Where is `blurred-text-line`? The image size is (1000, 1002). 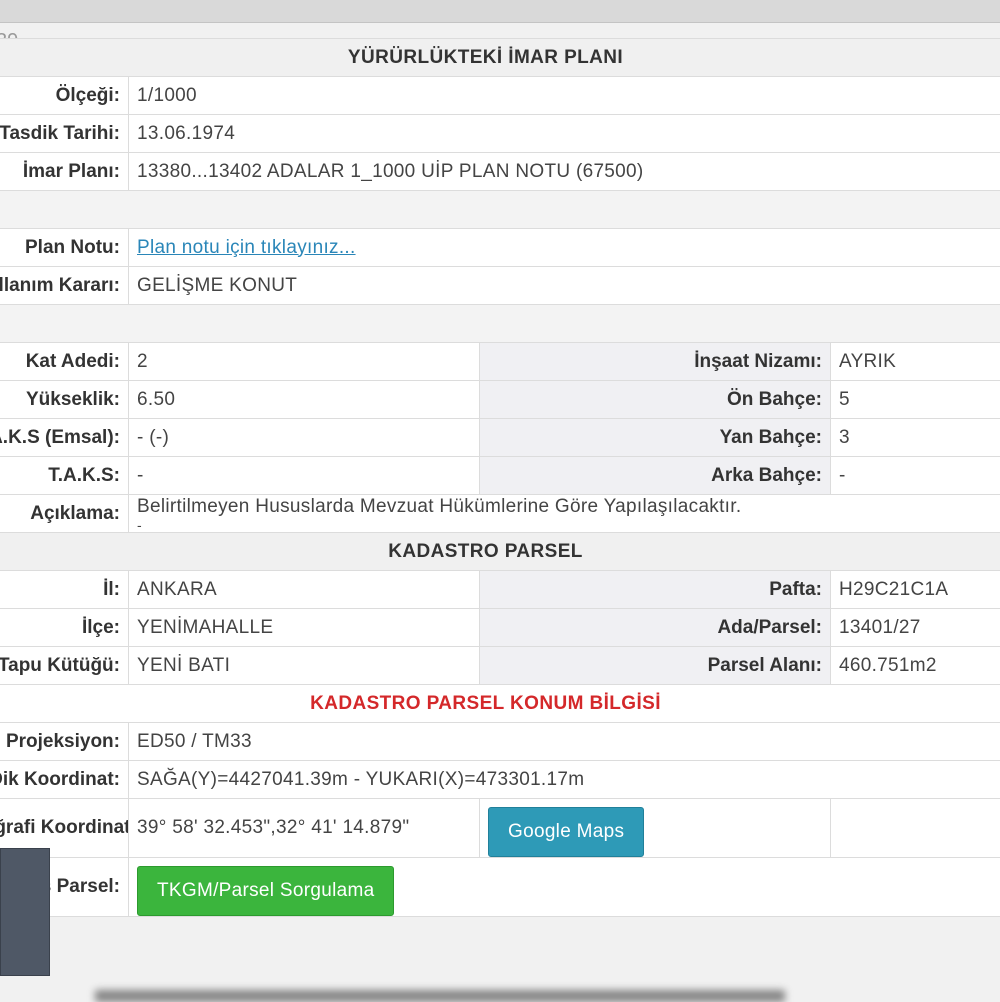
blurred-text-line is located at coordinates (440, 996).